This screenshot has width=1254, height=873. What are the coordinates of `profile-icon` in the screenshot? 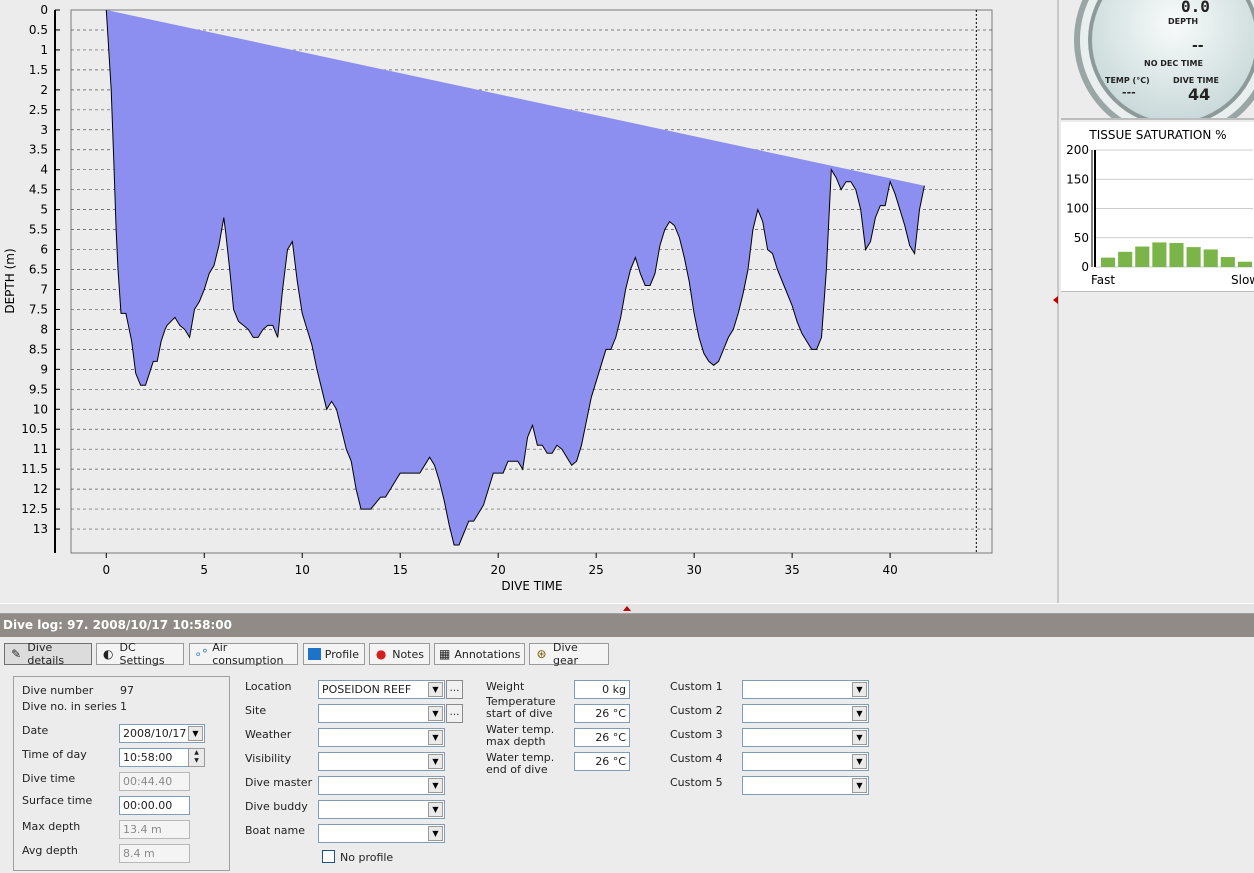 It's located at (314, 654).